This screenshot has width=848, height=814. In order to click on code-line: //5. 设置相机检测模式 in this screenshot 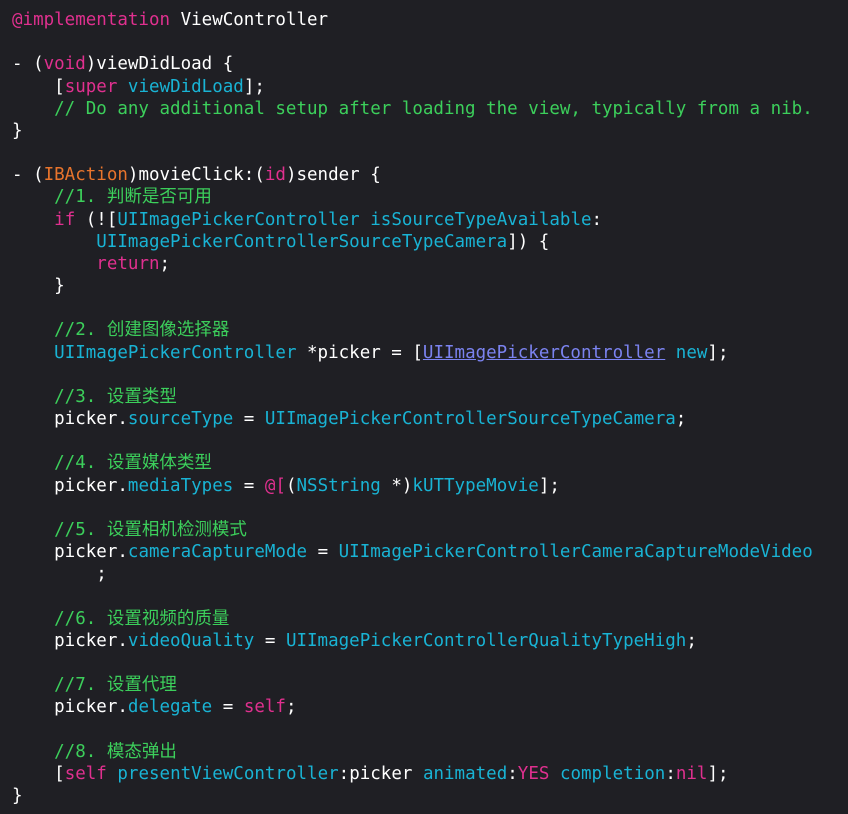, I will do `click(129, 530)`.